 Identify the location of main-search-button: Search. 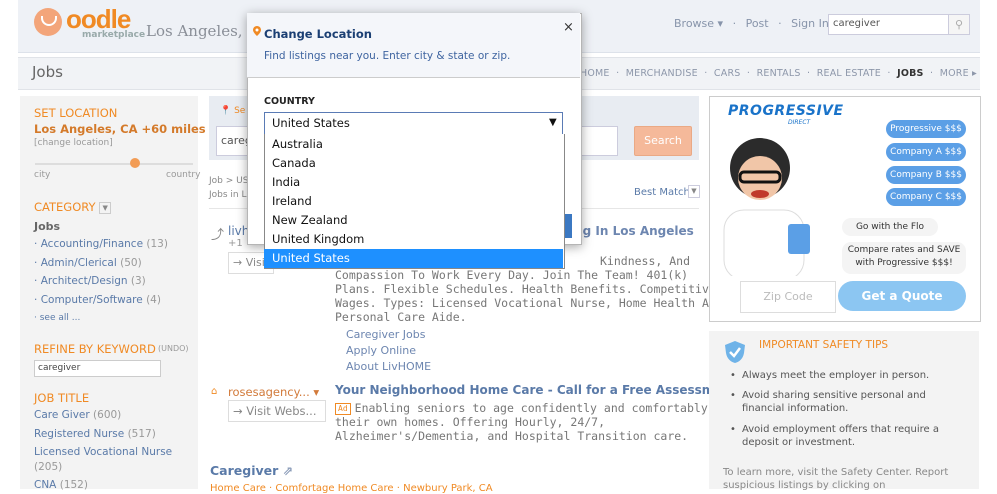
(663, 141).